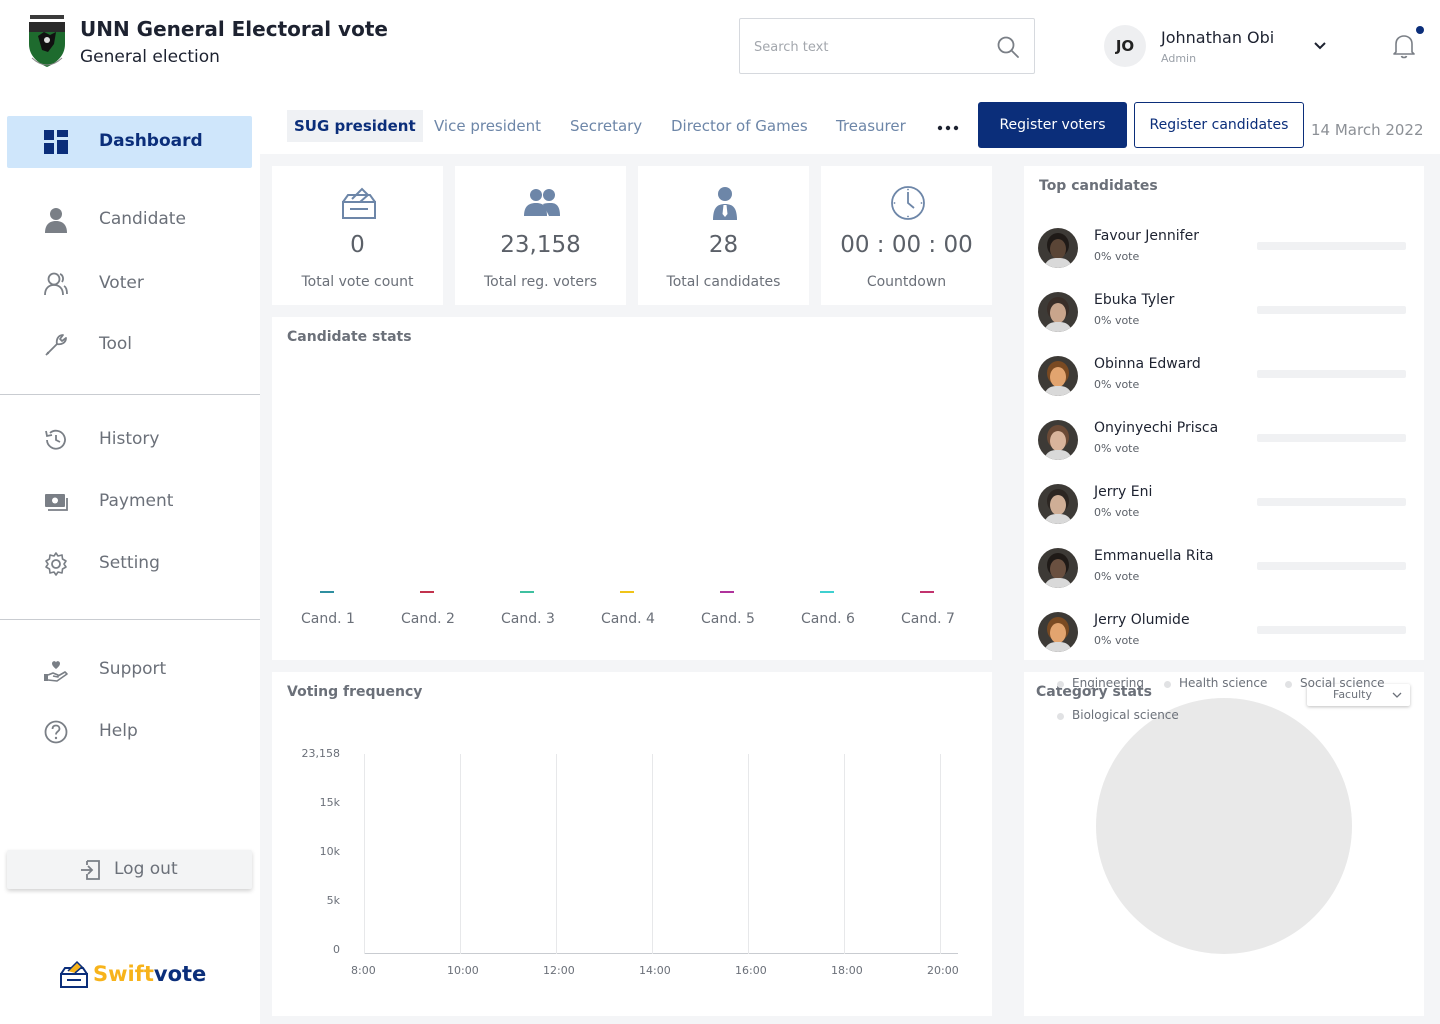 This screenshot has width=1440, height=1024. Describe the element at coordinates (751, 970) in the screenshot. I see `x-axis-tick: 16:00` at that location.